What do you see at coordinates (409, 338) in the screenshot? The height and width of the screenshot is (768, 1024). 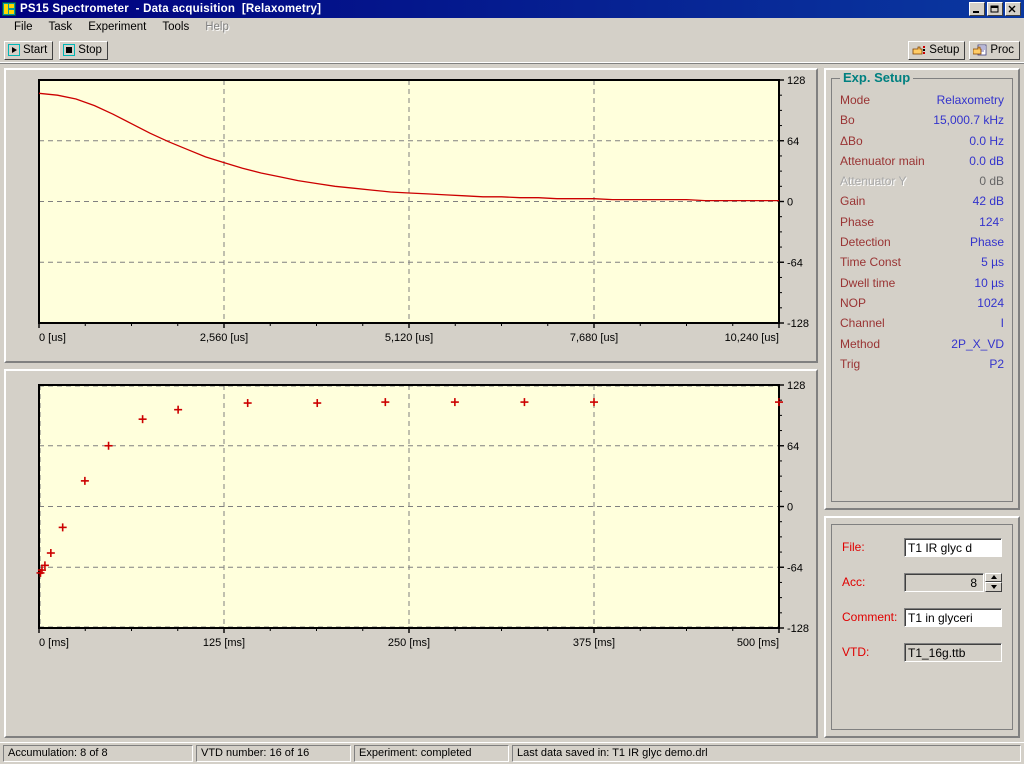 I see `svg-text: 5,120 [us]` at bounding box center [409, 338].